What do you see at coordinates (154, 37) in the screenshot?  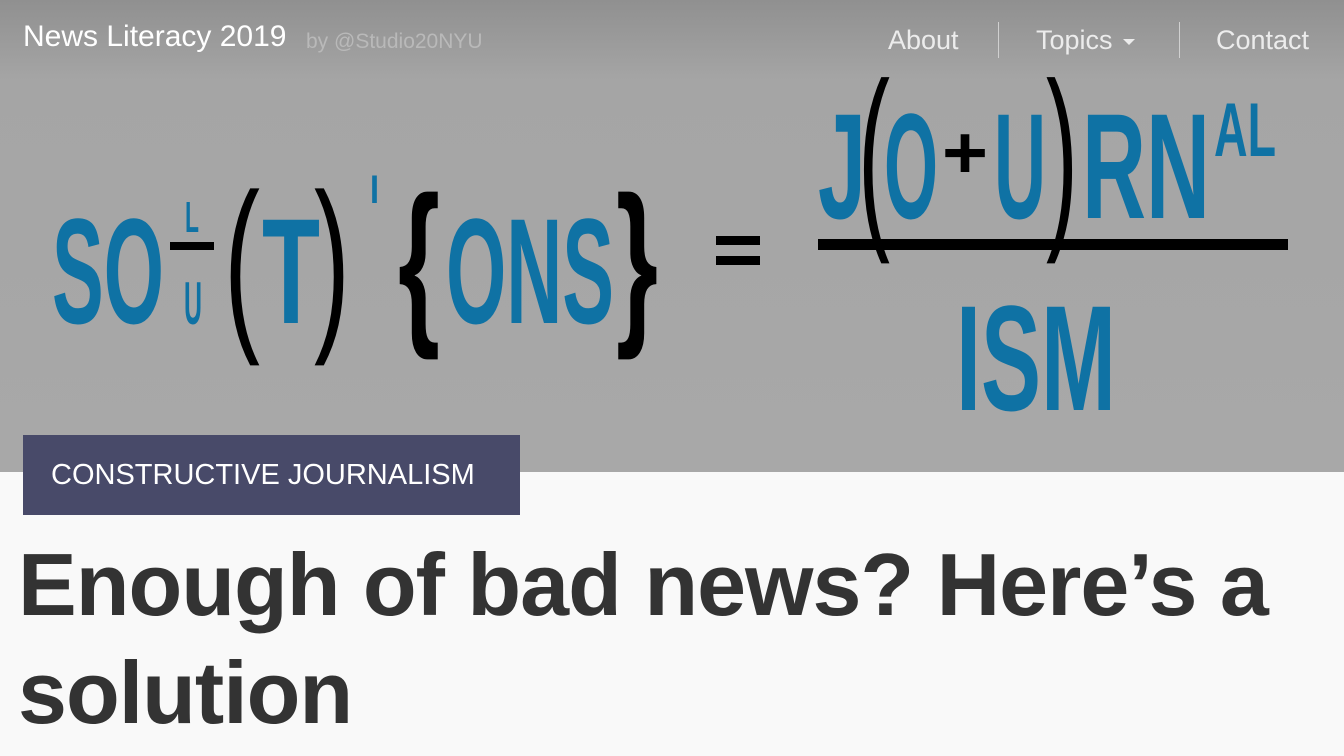 I see `site-title: News Literacy 2019` at bounding box center [154, 37].